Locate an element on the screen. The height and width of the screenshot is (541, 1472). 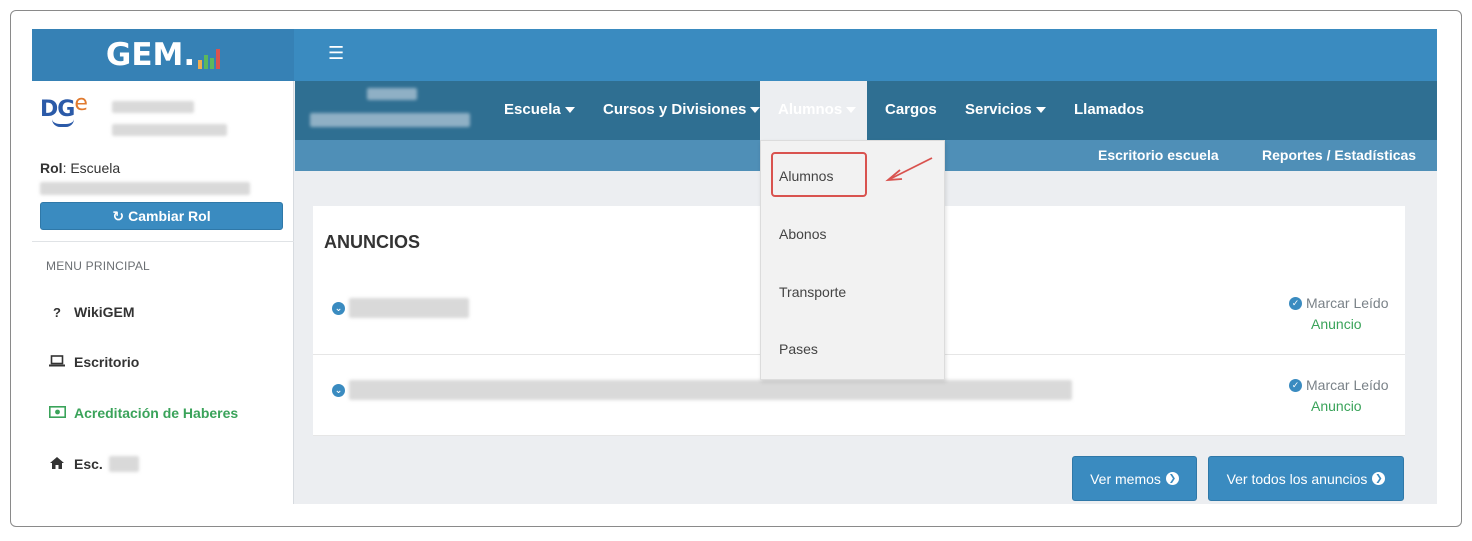
sidebar-item-label: Esc. is located at coordinates (88, 464).